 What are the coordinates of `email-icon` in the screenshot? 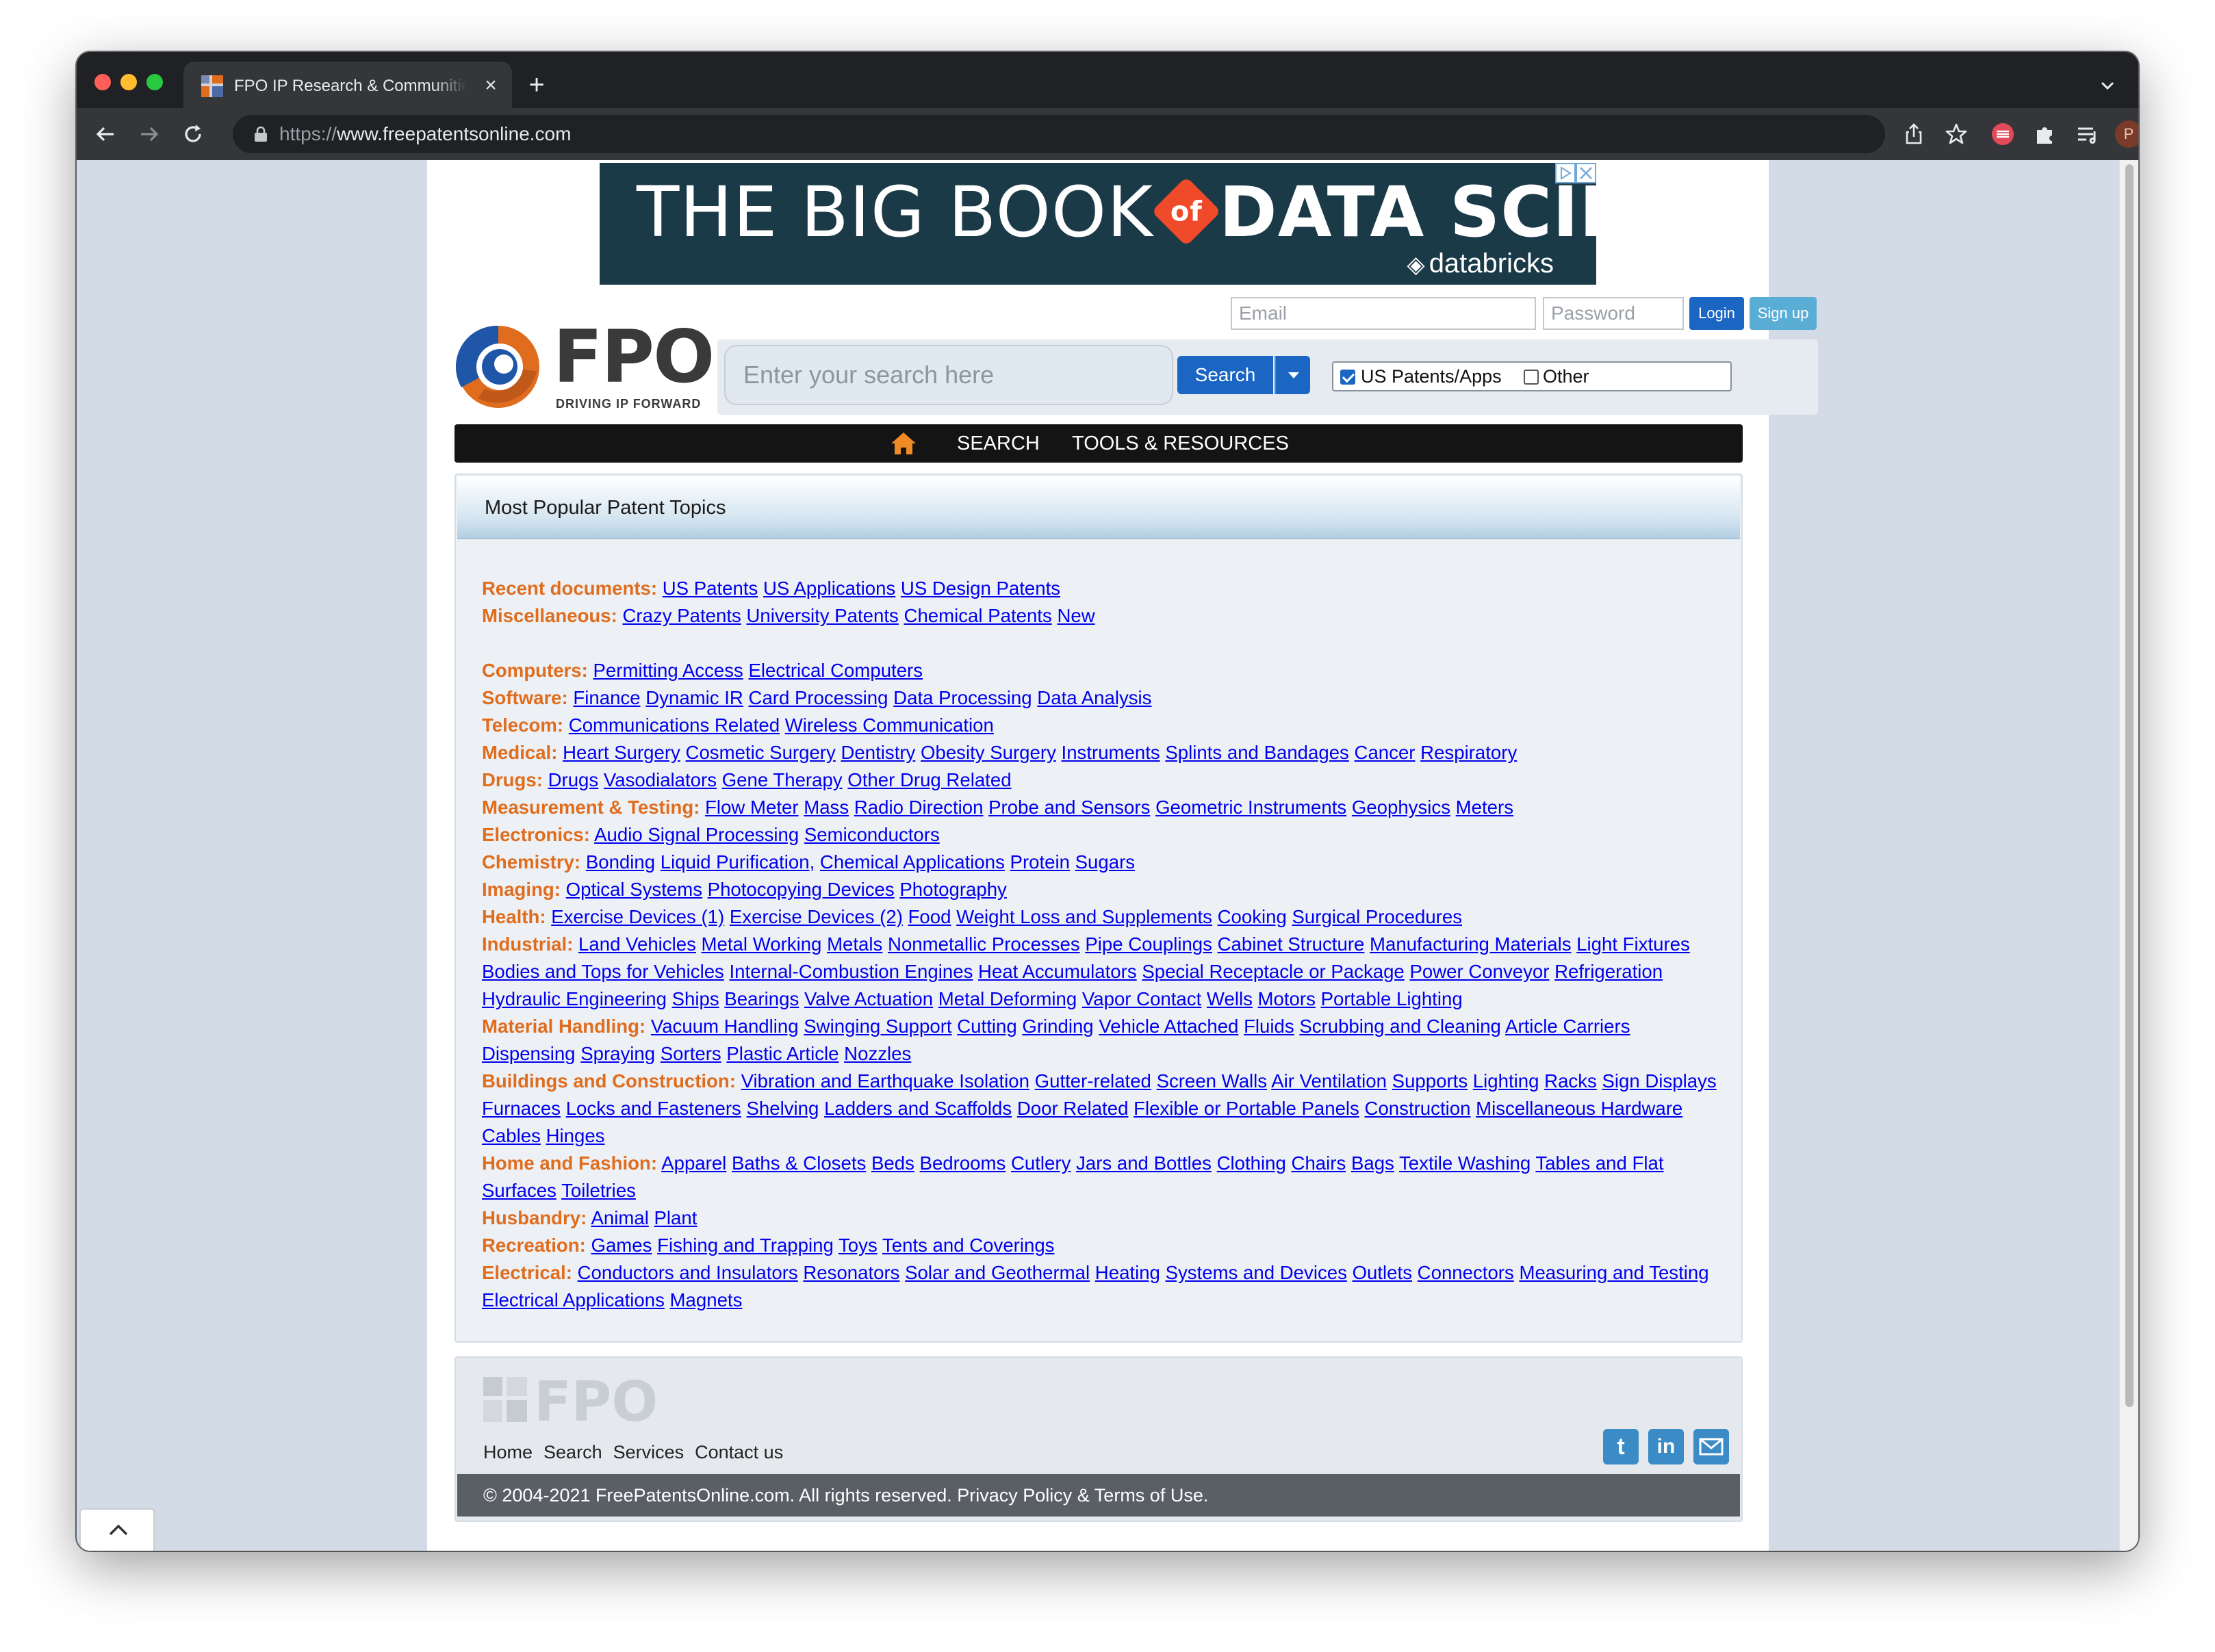 It's located at (1711, 1447).